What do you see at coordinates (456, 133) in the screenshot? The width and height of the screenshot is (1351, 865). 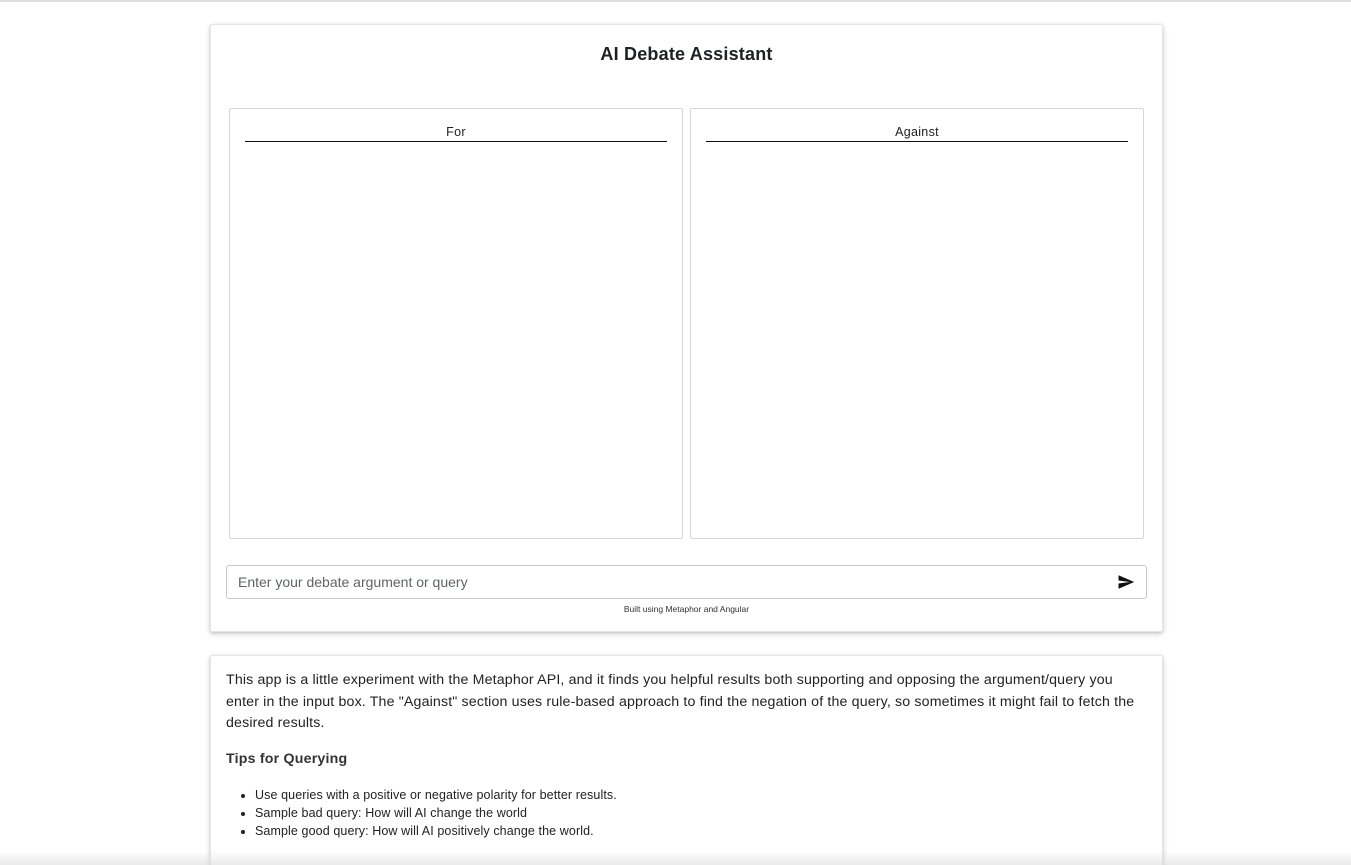 I see `for-panel-header: For` at bounding box center [456, 133].